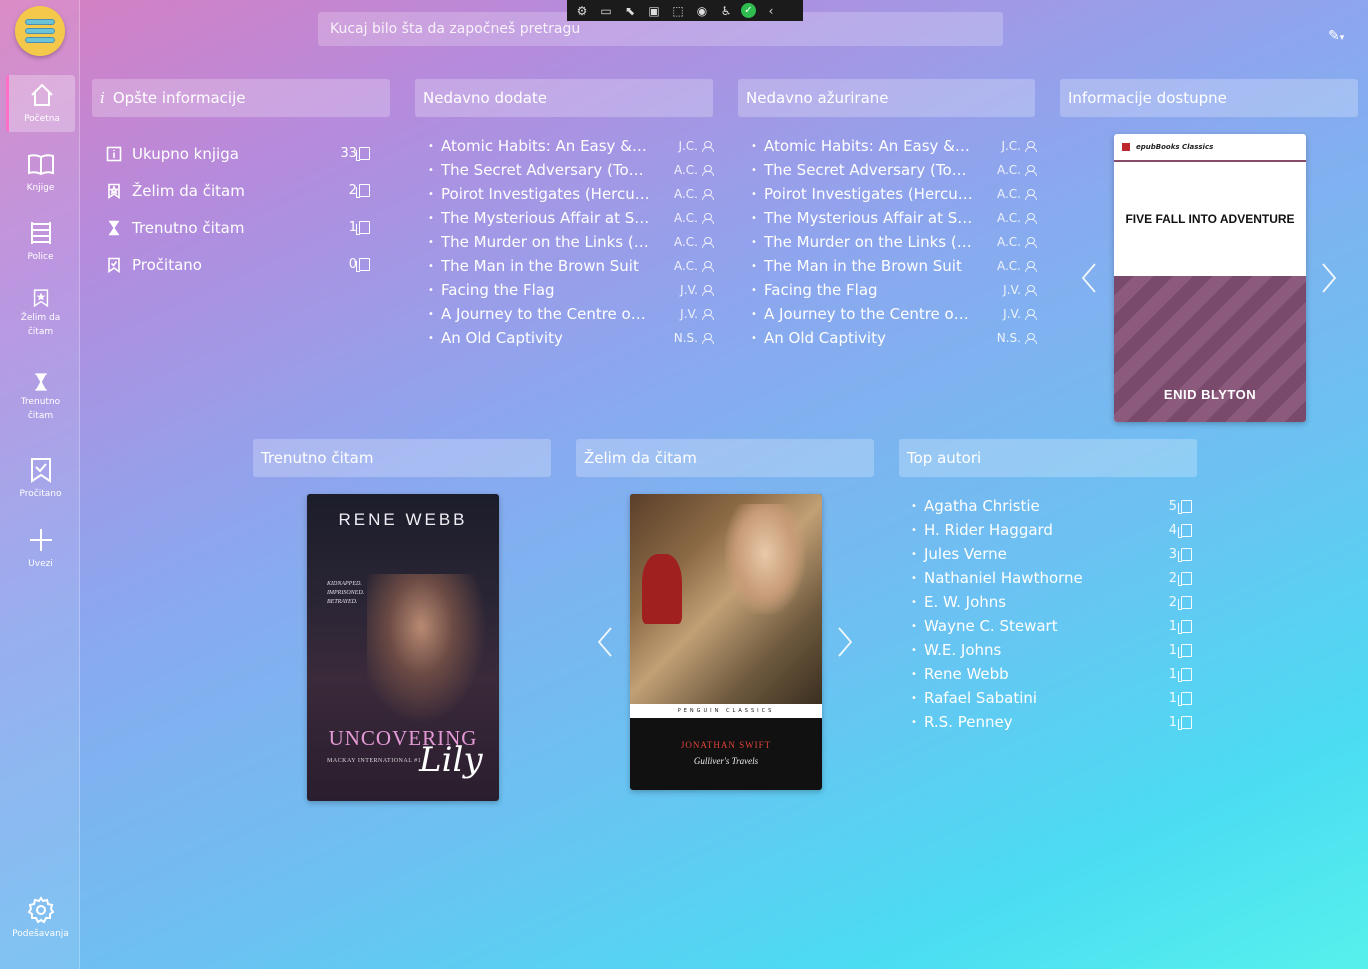 The height and width of the screenshot is (969, 1368). I want to click on author-name: Nathaniel Hawthorne, so click(1046, 578).